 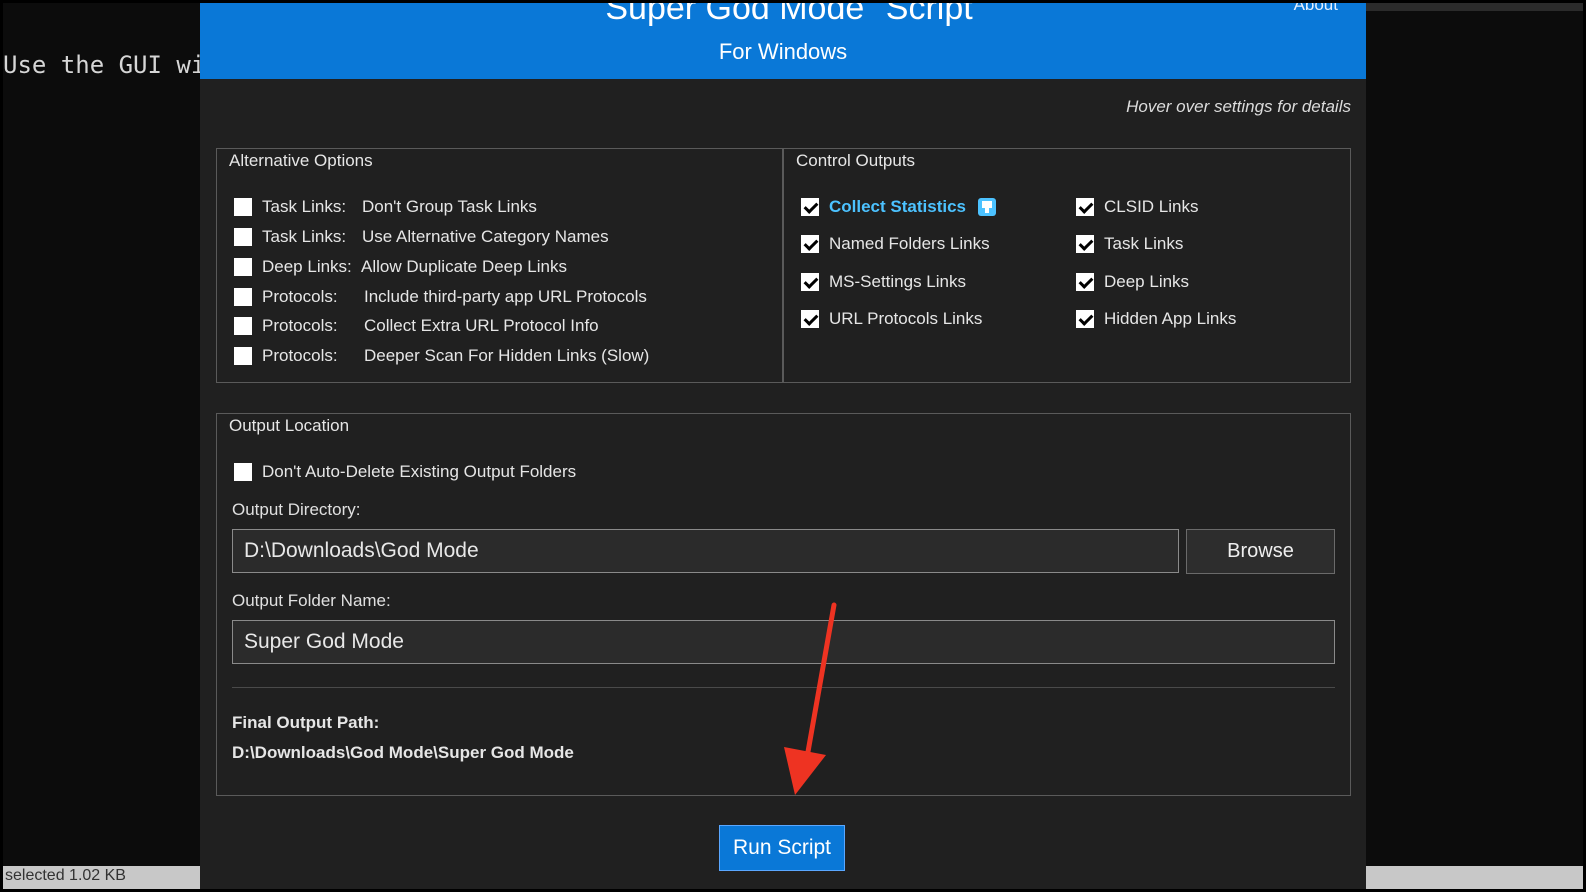 I want to click on app-title: "Super God Mode" Script, so click(x=783, y=15).